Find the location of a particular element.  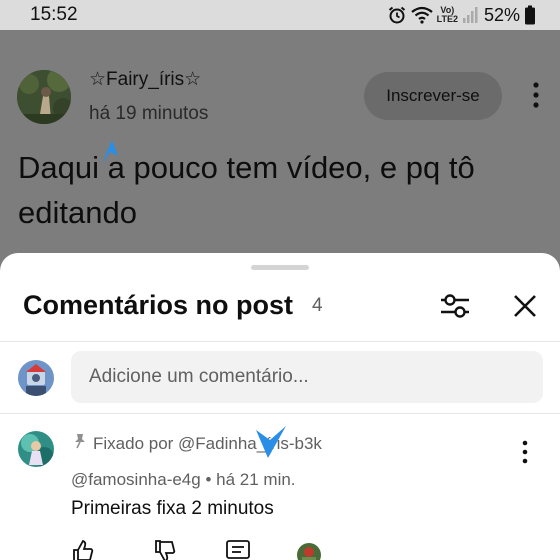

alarm-icon is located at coordinates (397, 15).